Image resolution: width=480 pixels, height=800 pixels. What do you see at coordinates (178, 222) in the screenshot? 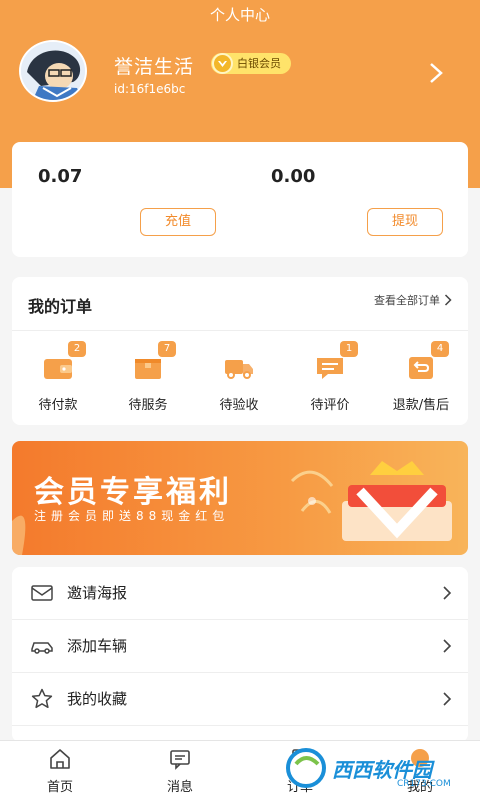
I see `recharge-button: 充值` at bounding box center [178, 222].